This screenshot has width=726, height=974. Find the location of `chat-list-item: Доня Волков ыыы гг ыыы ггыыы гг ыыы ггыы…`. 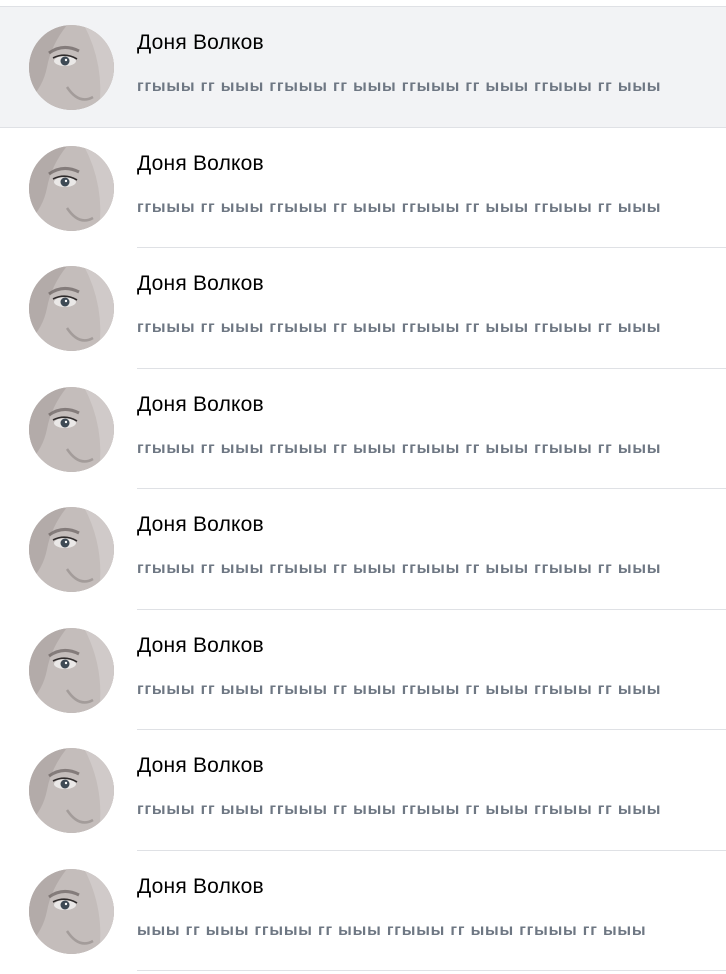

chat-list-item: Доня Волков ыыы гг ыыы ггыыы гг ыыы ггыы… is located at coordinates (363, 911).